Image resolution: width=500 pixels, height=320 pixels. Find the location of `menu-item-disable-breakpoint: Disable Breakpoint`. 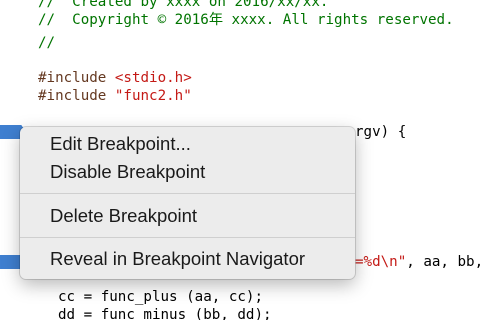

menu-item-disable-breakpoint: Disable Breakpoint is located at coordinates (127, 172).